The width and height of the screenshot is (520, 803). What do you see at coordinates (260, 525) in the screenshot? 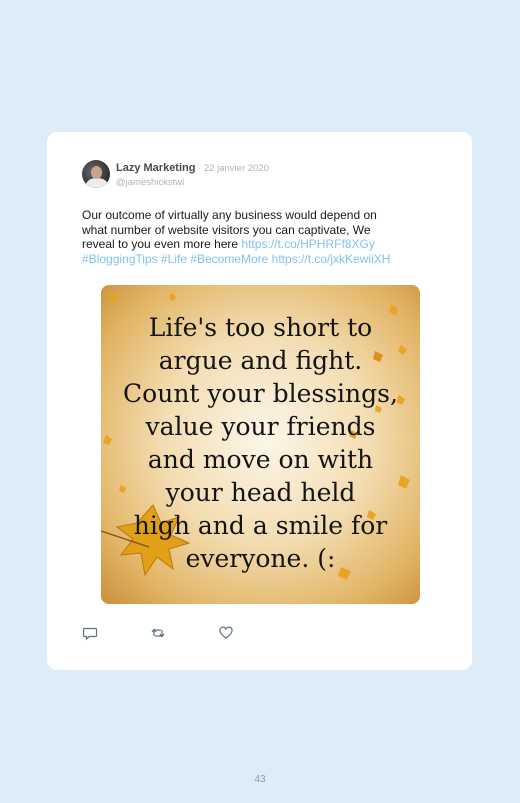
I see `quote-line: high and a smile for` at bounding box center [260, 525].